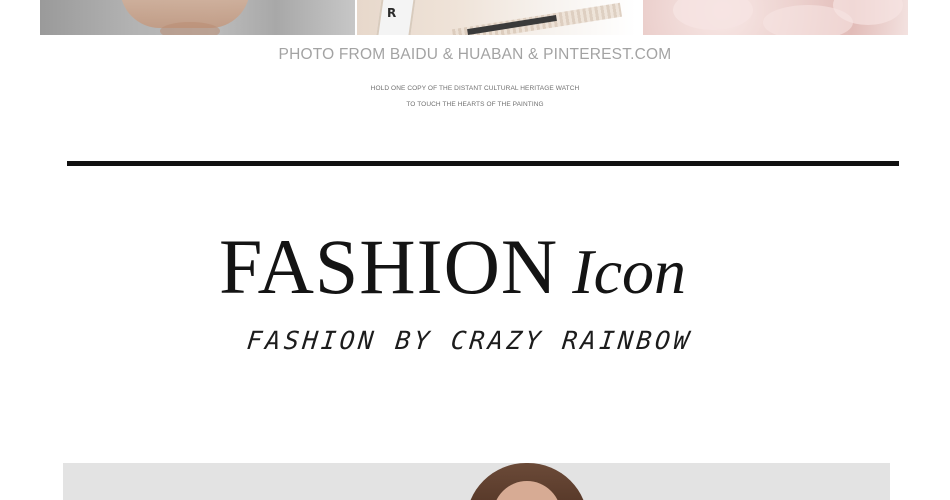  I want to click on ruffle-shape, so click(713, 15).